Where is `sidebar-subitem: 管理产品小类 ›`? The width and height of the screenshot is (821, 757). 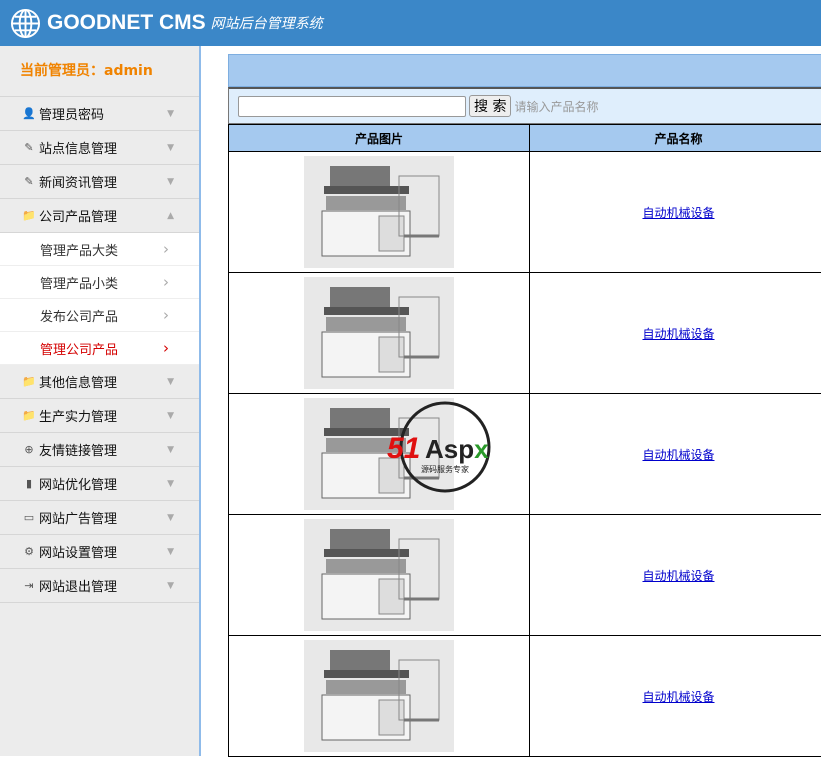
sidebar-subitem: 管理产品小类 › is located at coordinates (99, 282).